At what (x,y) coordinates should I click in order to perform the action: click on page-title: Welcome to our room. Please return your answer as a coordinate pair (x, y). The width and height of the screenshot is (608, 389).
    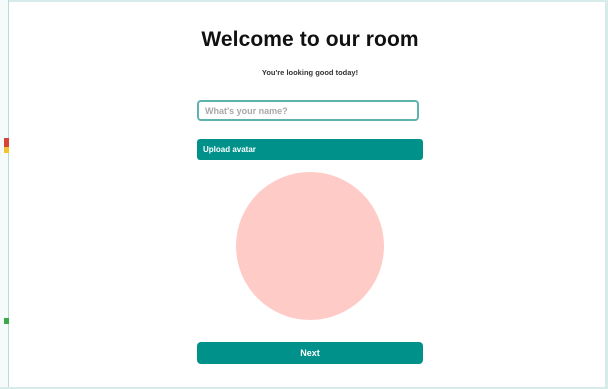
    Looking at the image, I should click on (310, 39).